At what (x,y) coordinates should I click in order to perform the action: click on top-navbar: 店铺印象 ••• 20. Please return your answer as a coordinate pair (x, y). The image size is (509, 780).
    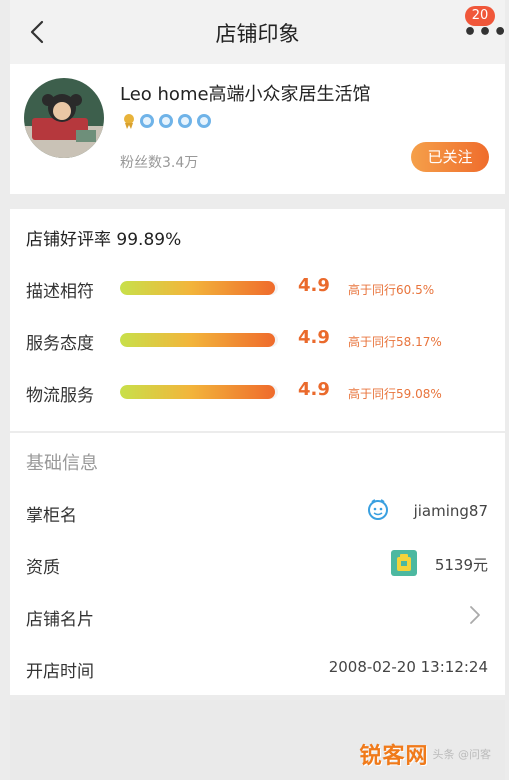
    Looking at the image, I should click on (259, 32).